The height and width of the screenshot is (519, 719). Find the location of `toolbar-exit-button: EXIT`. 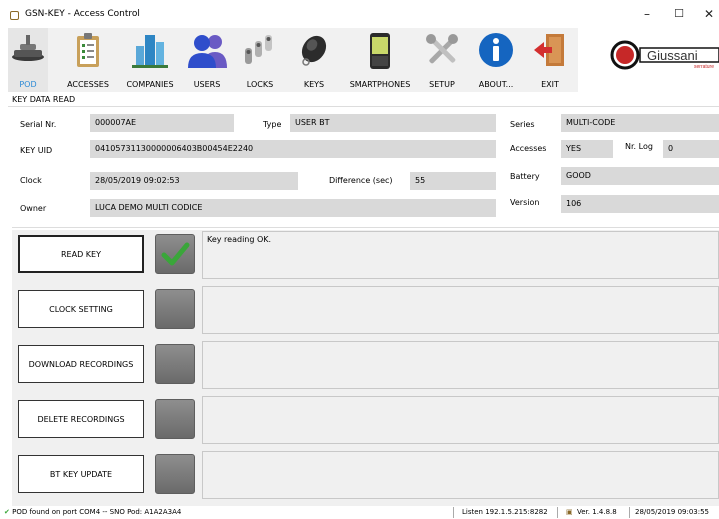

toolbar-exit-button: EXIT is located at coordinates (550, 60).